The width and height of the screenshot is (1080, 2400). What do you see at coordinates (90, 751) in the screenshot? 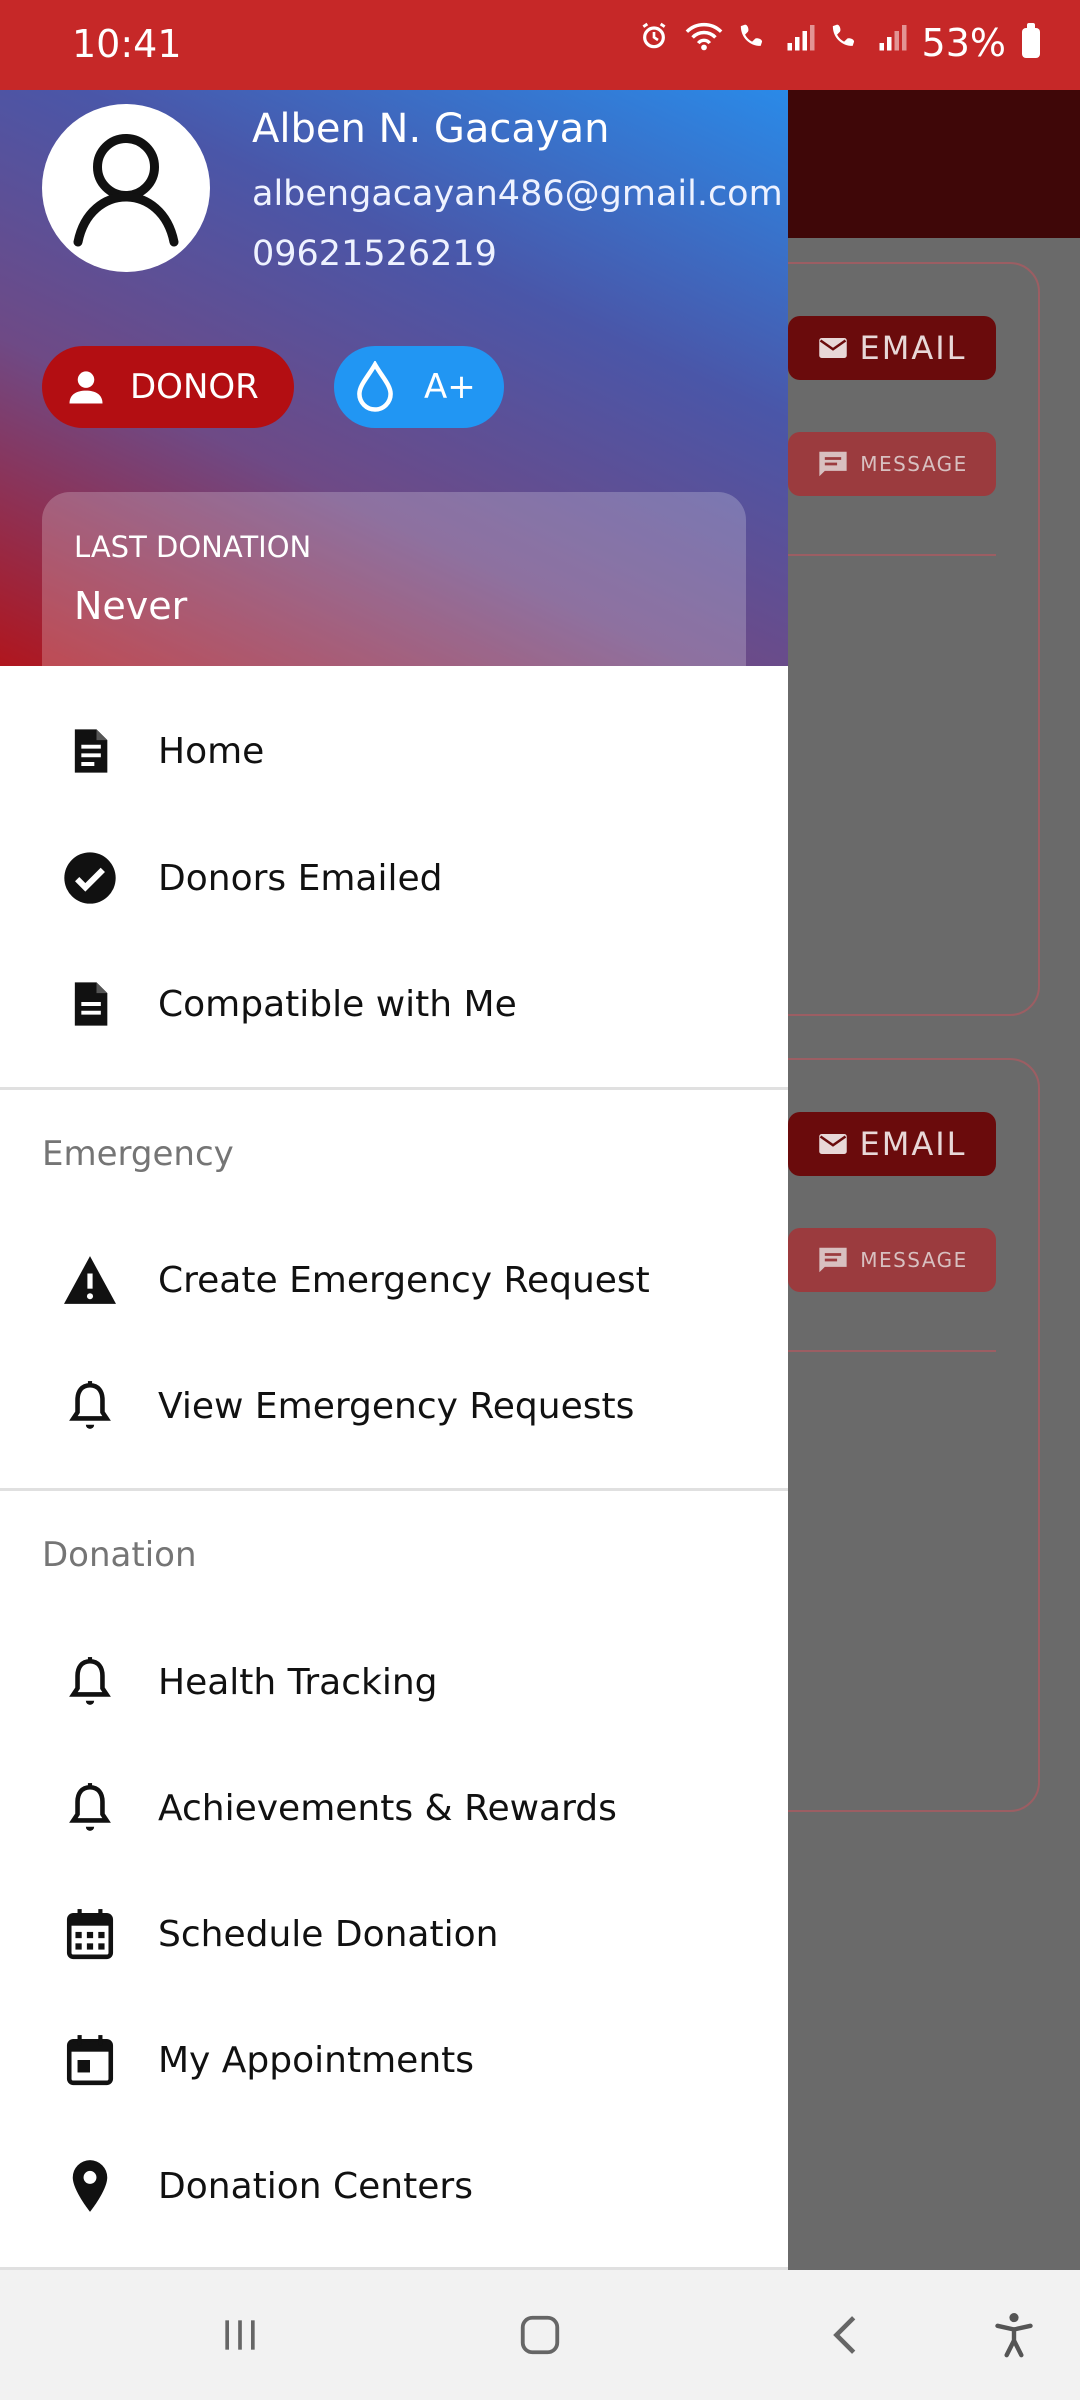
I see `document-icon` at bounding box center [90, 751].